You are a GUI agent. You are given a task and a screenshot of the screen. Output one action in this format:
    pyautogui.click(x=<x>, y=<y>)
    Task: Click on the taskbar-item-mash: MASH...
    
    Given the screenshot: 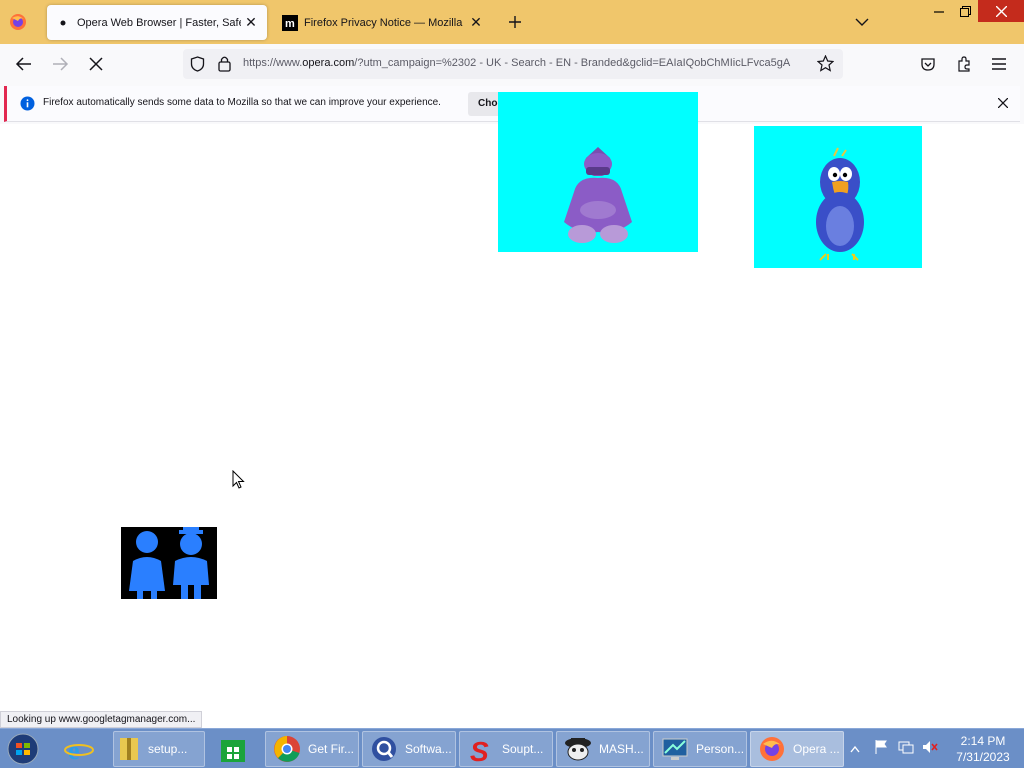 What is the action you would take?
    pyautogui.click(x=603, y=749)
    